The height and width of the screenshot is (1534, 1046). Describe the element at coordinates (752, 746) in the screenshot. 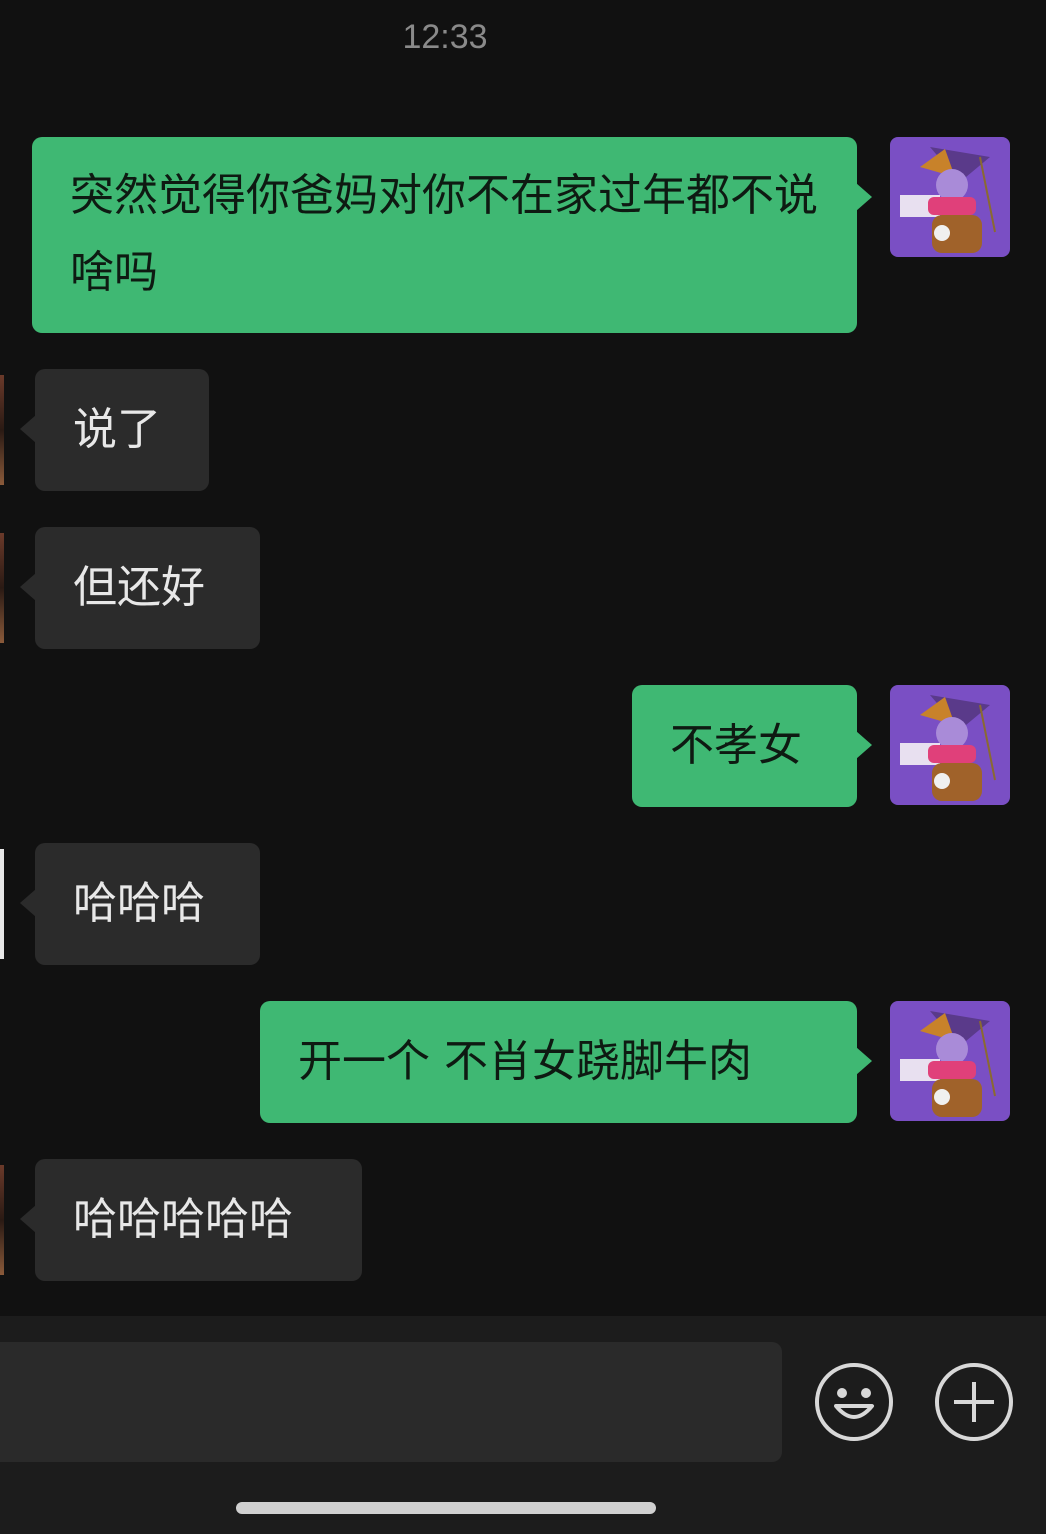

I see `message-bubble-outgoing: 不孝女` at that location.